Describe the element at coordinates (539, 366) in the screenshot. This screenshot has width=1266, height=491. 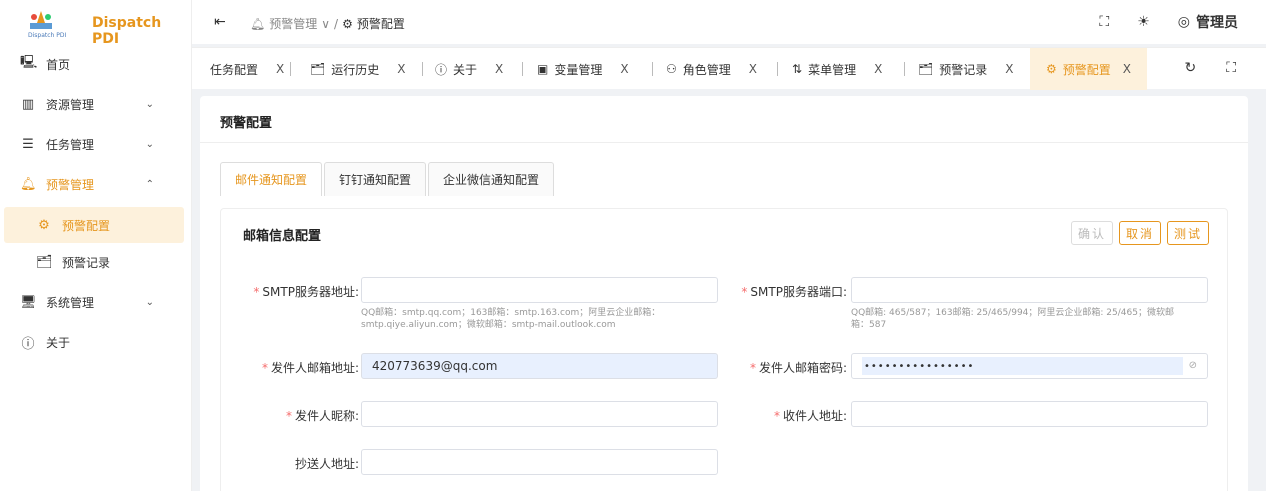
I see `sender-email-input: 420773639@qq.com` at that location.